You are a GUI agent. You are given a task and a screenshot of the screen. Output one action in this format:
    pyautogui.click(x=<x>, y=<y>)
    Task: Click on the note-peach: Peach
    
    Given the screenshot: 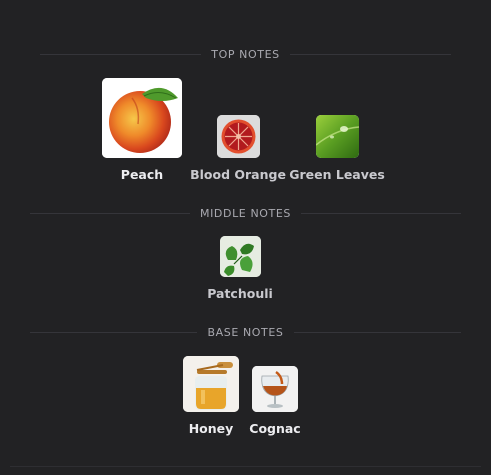 What is the action you would take?
    pyautogui.click(x=142, y=130)
    